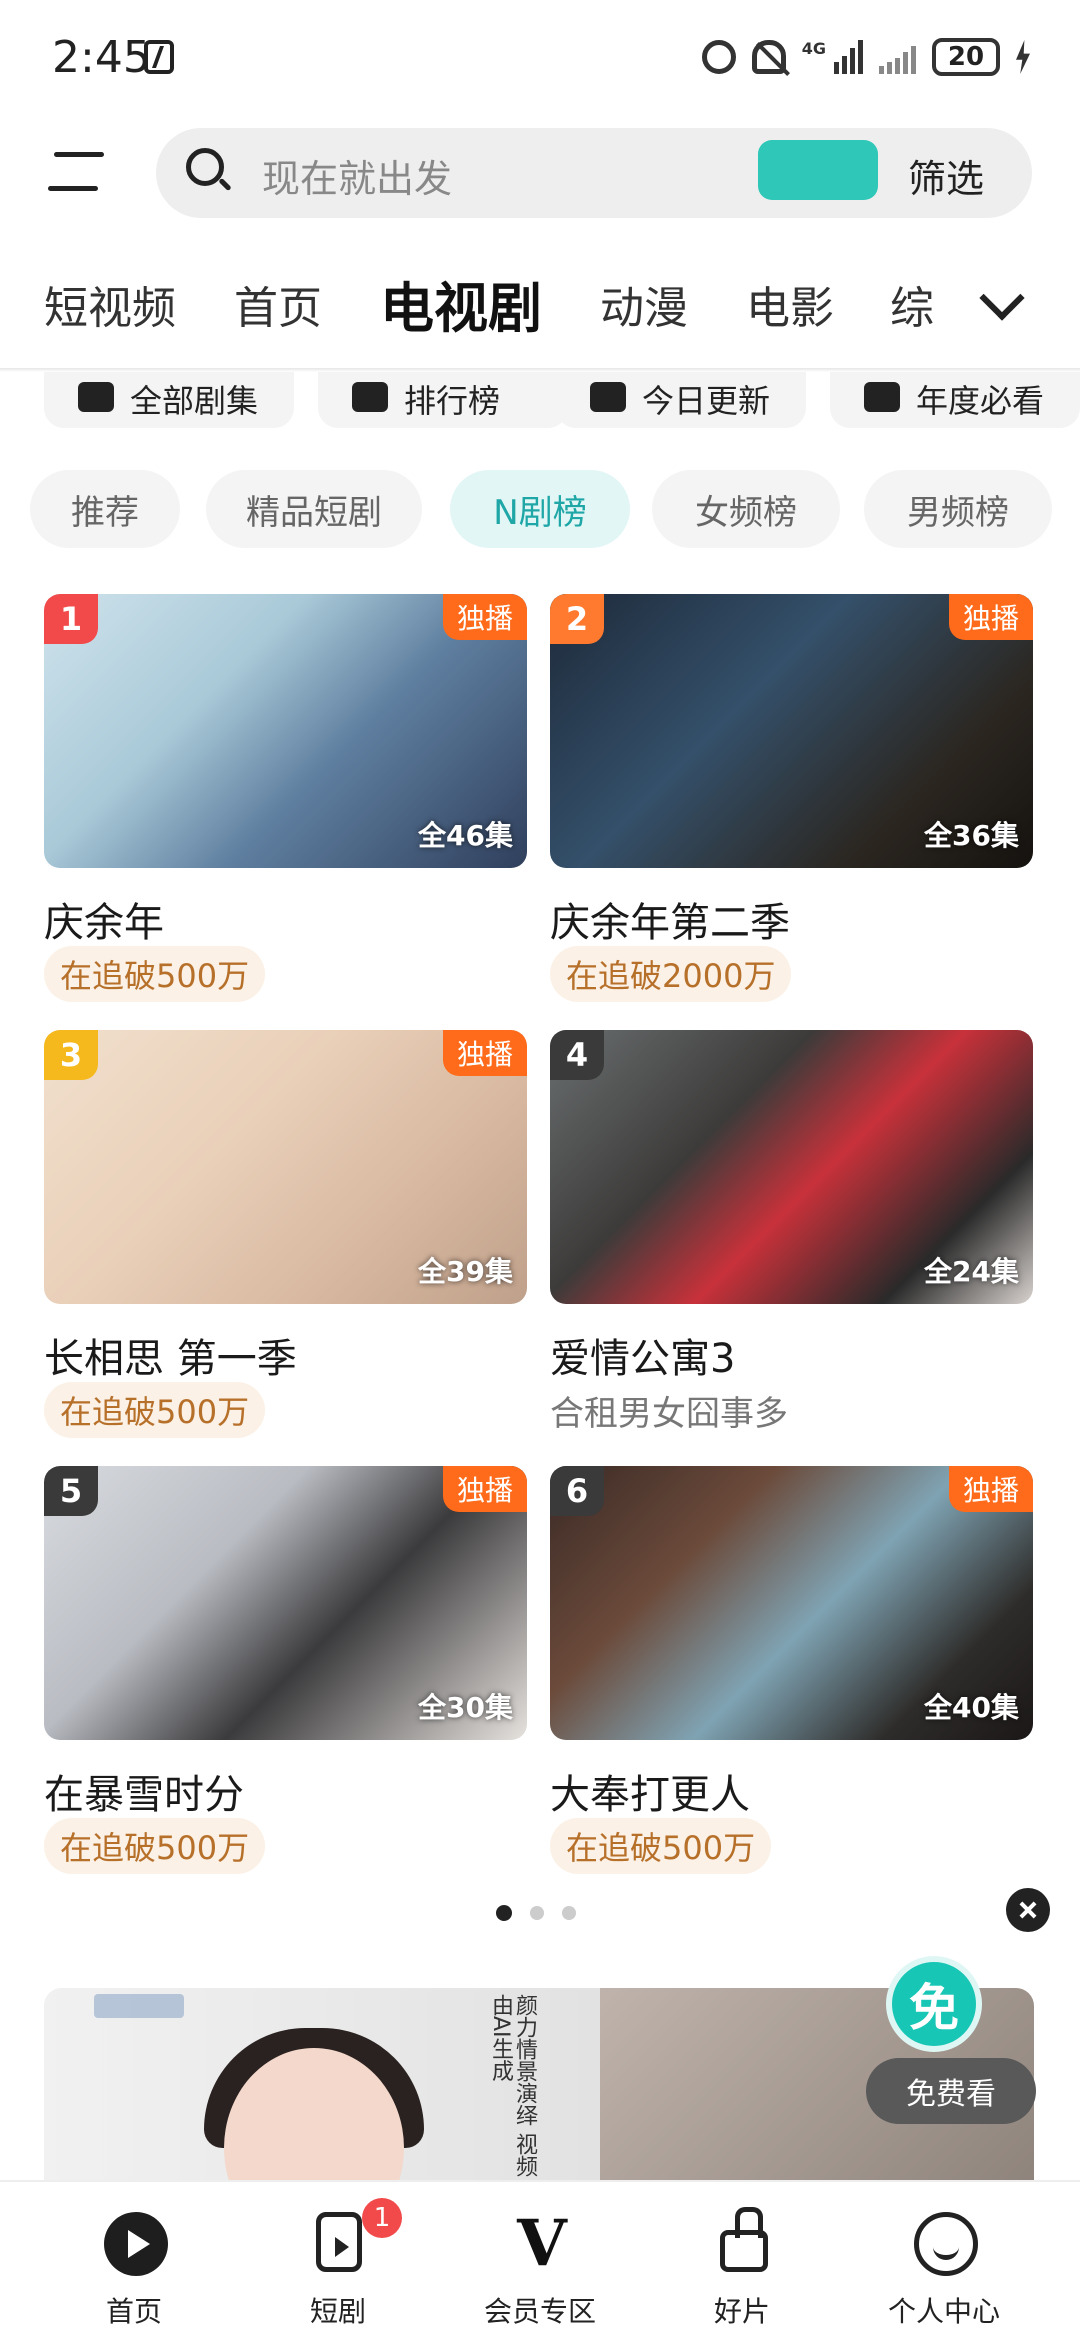 The image size is (1080, 2331). Describe the element at coordinates (285, 1167) in the screenshot. I see `poster-thumbnail: 3 独播 全39集` at that location.